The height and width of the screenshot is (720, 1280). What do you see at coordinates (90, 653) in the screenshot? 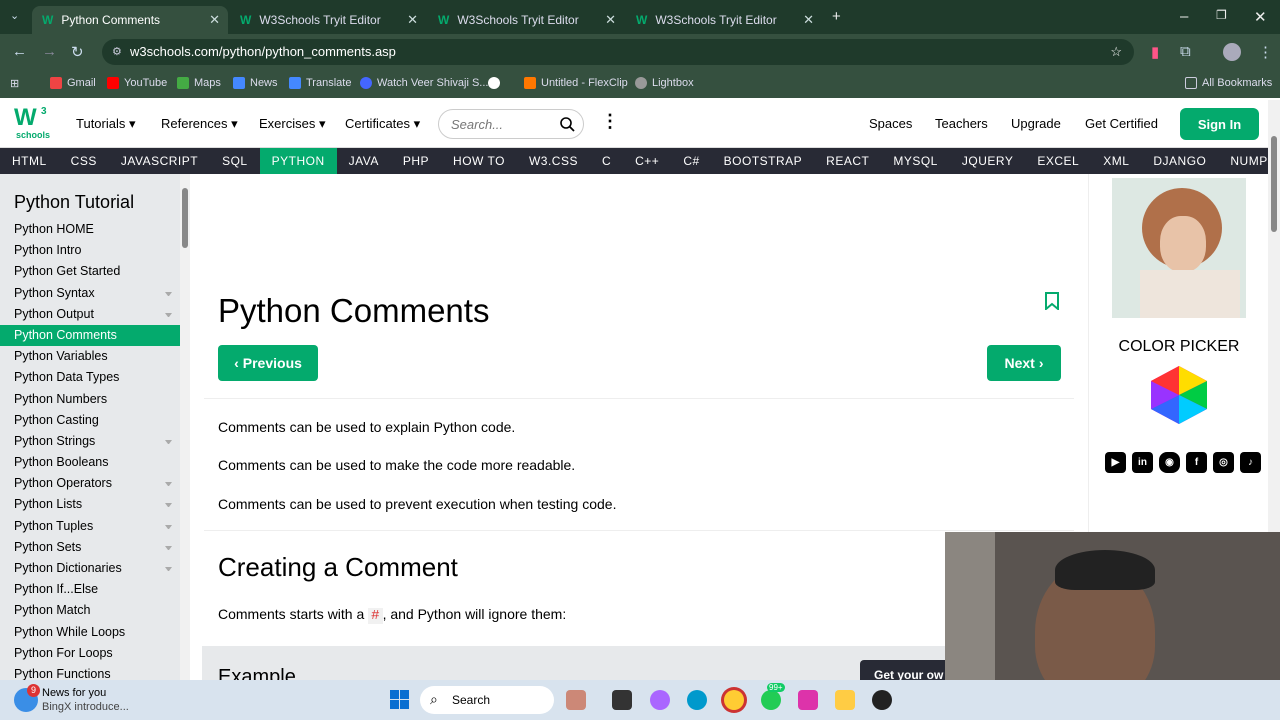
I see `sidebar-item-python-for-loops: Python For Loops` at bounding box center [90, 653].